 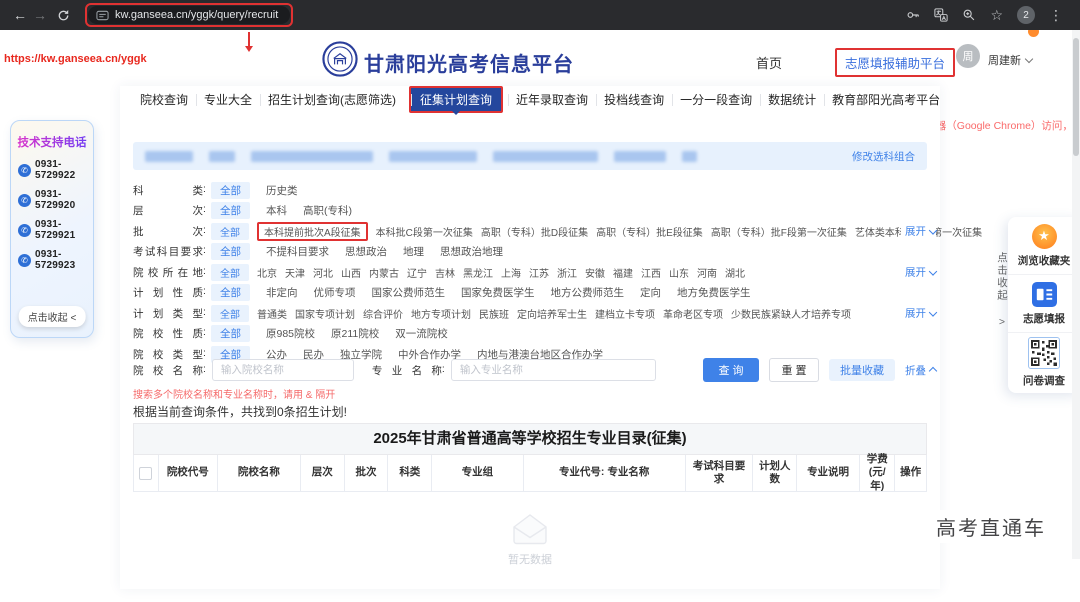 I want to click on filter-option: 北京, so click(x=267, y=272).